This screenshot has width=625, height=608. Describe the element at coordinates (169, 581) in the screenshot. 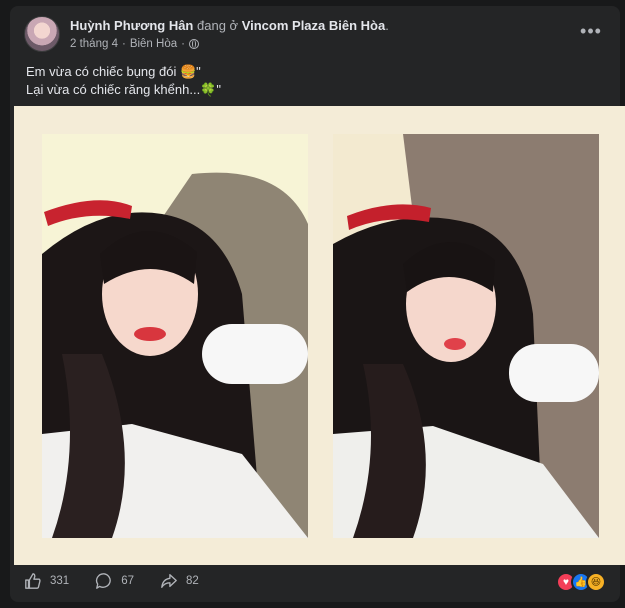

I see `share-icon` at that location.